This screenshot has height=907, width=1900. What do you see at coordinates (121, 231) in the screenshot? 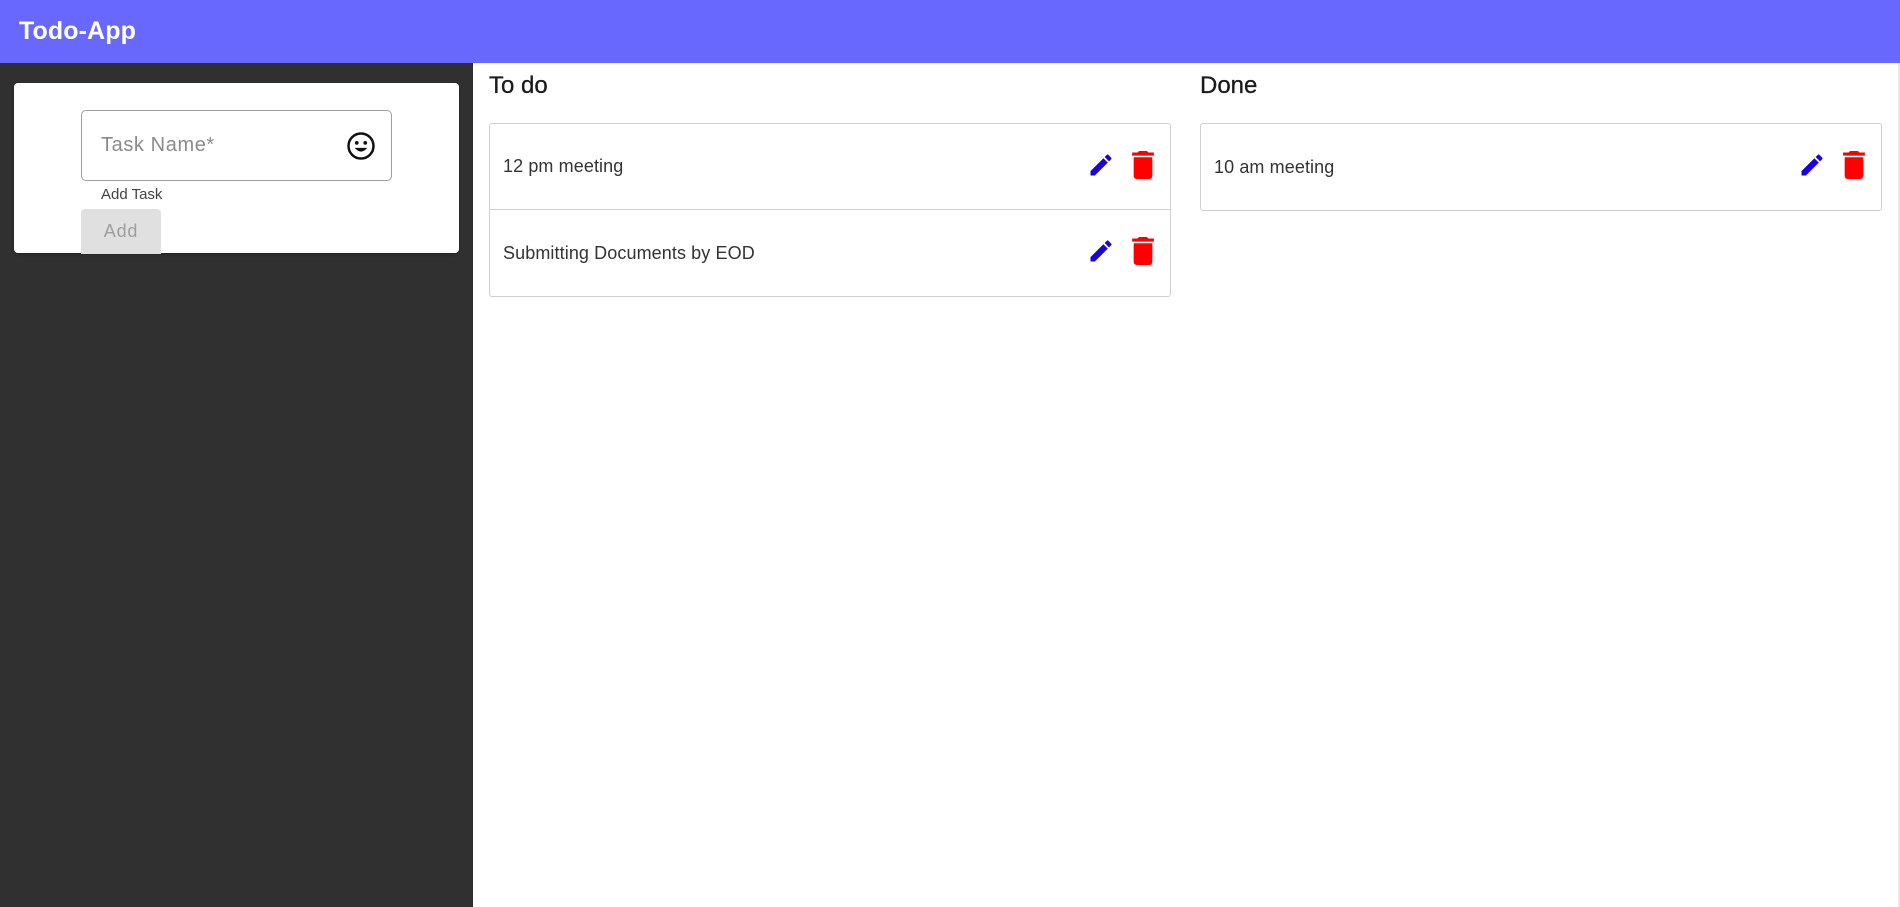
I see `add-button: Add` at bounding box center [121, 231].